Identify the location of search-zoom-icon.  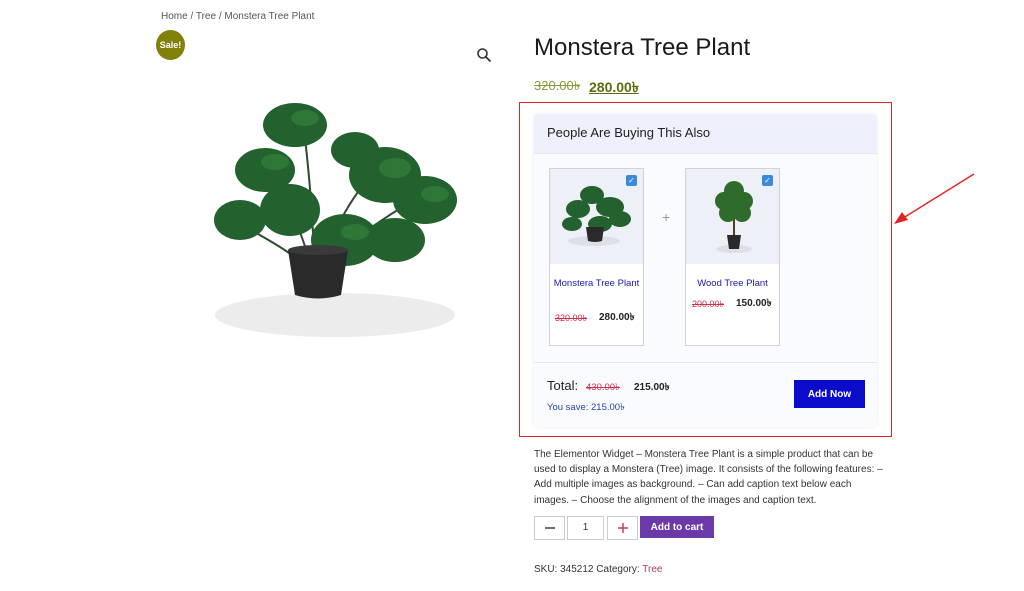
(484, 55).